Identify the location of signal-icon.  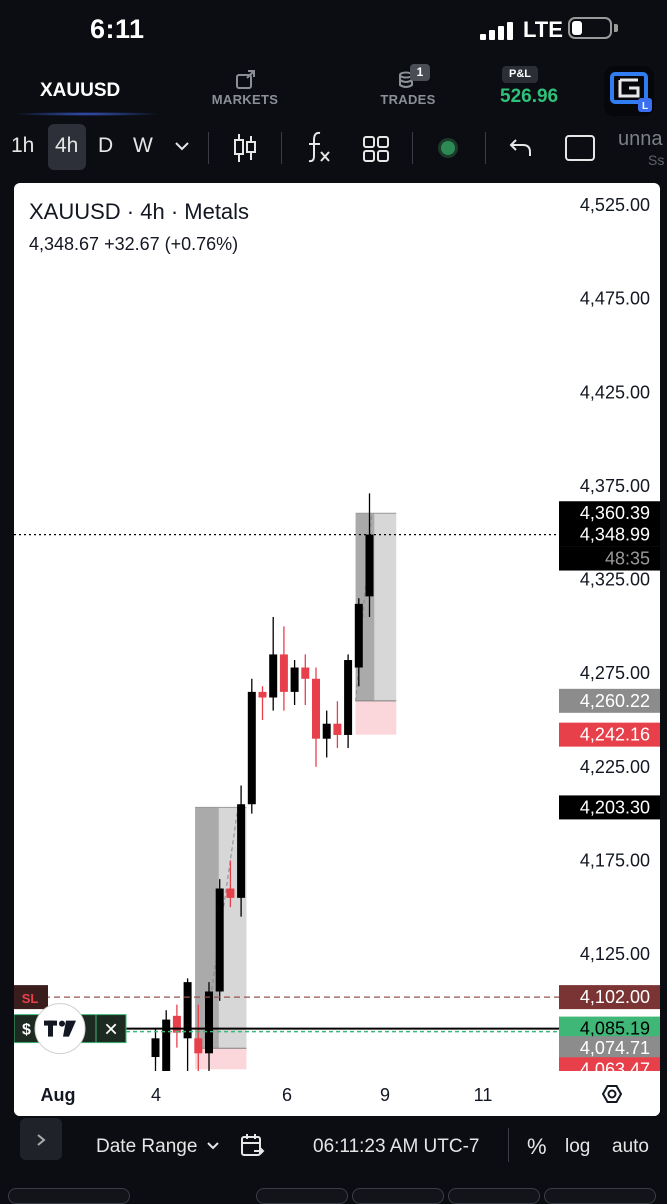
(498, 31).